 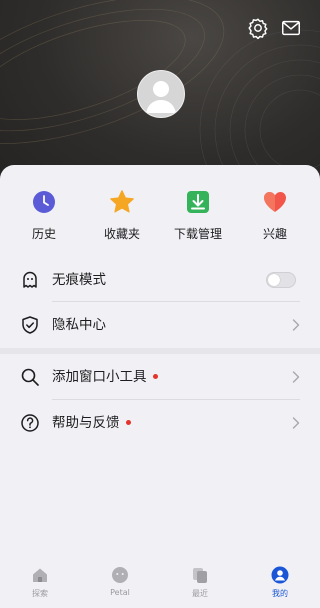 What do you see at coordinates (120, 592) in the screenshot?
I see `tab-label: Petal` at bounding box center [120, 592].